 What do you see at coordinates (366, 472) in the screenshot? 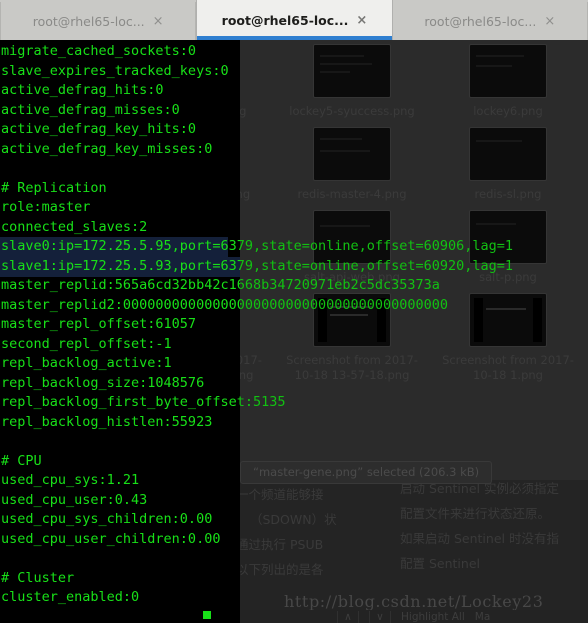
I see `status-badge: “master-gene.png” selected (206.3 kB)` at bounding box center [366, 472].